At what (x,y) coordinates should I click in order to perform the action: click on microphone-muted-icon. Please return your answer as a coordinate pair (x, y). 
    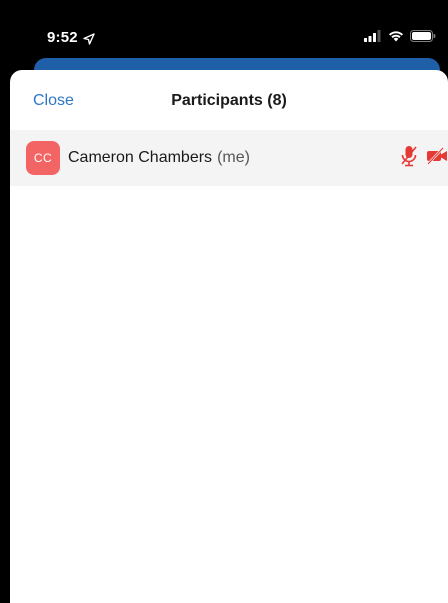
    Looking at the image, I should click on (409, 158).